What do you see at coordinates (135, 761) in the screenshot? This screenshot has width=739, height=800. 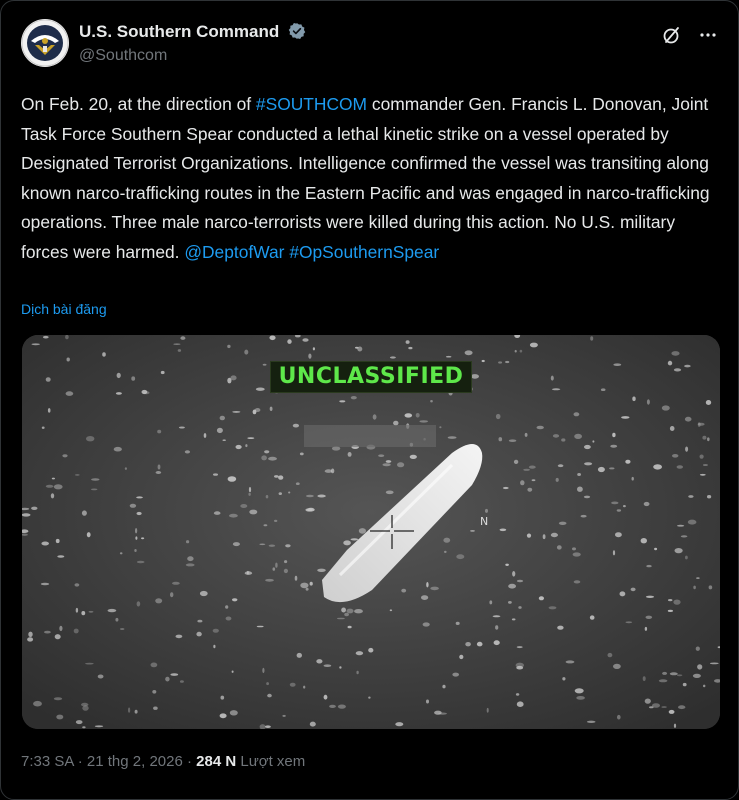 I see `post-date: 21 thg 2, 2026` at bounding box center [135, 761].